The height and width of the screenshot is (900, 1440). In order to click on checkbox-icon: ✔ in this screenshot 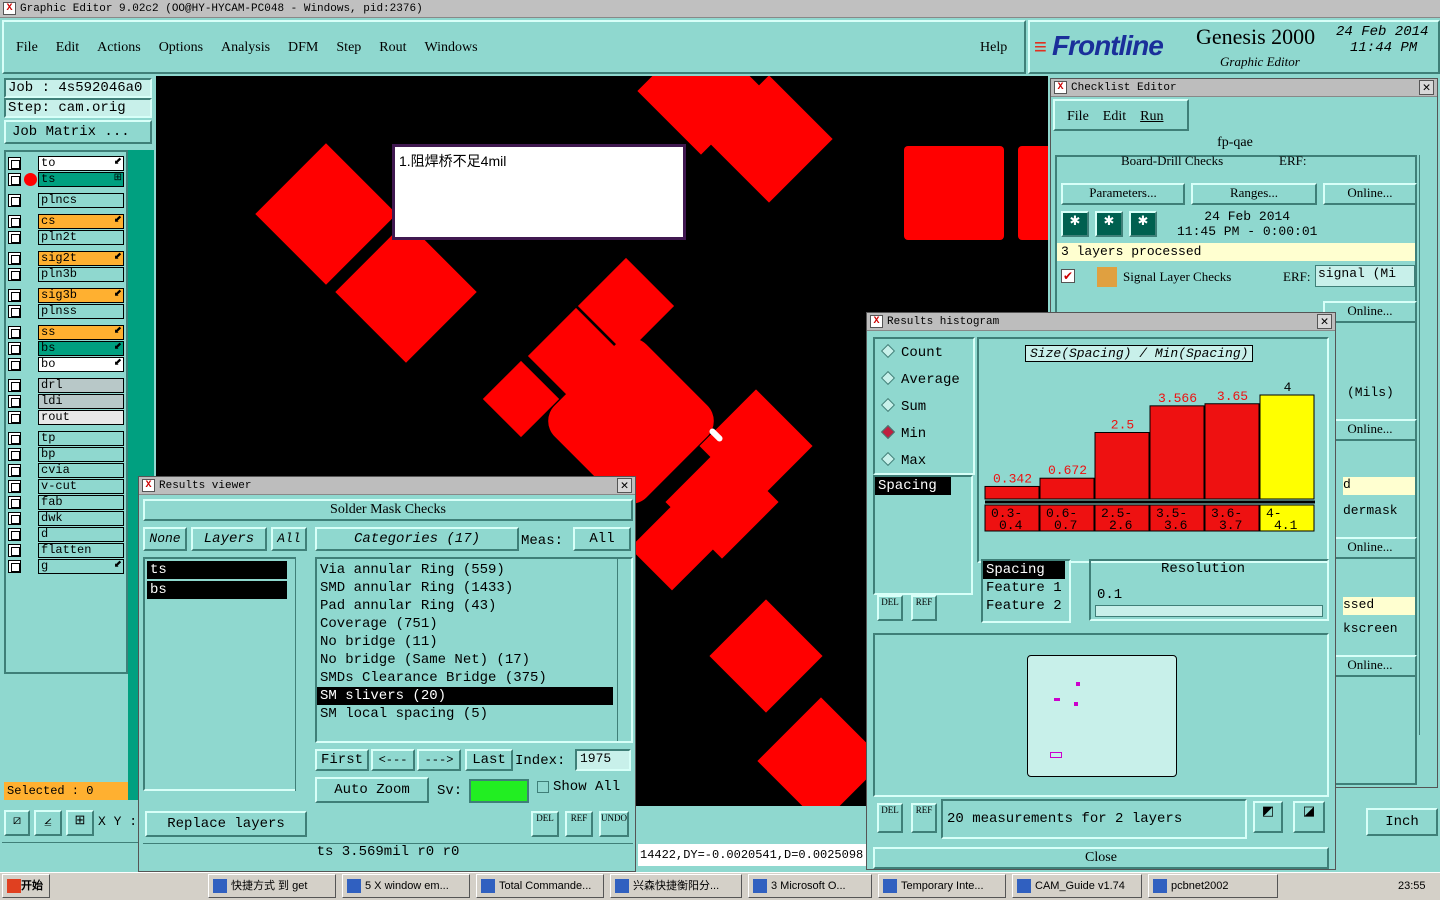, I will do `click(1068, 276)`.